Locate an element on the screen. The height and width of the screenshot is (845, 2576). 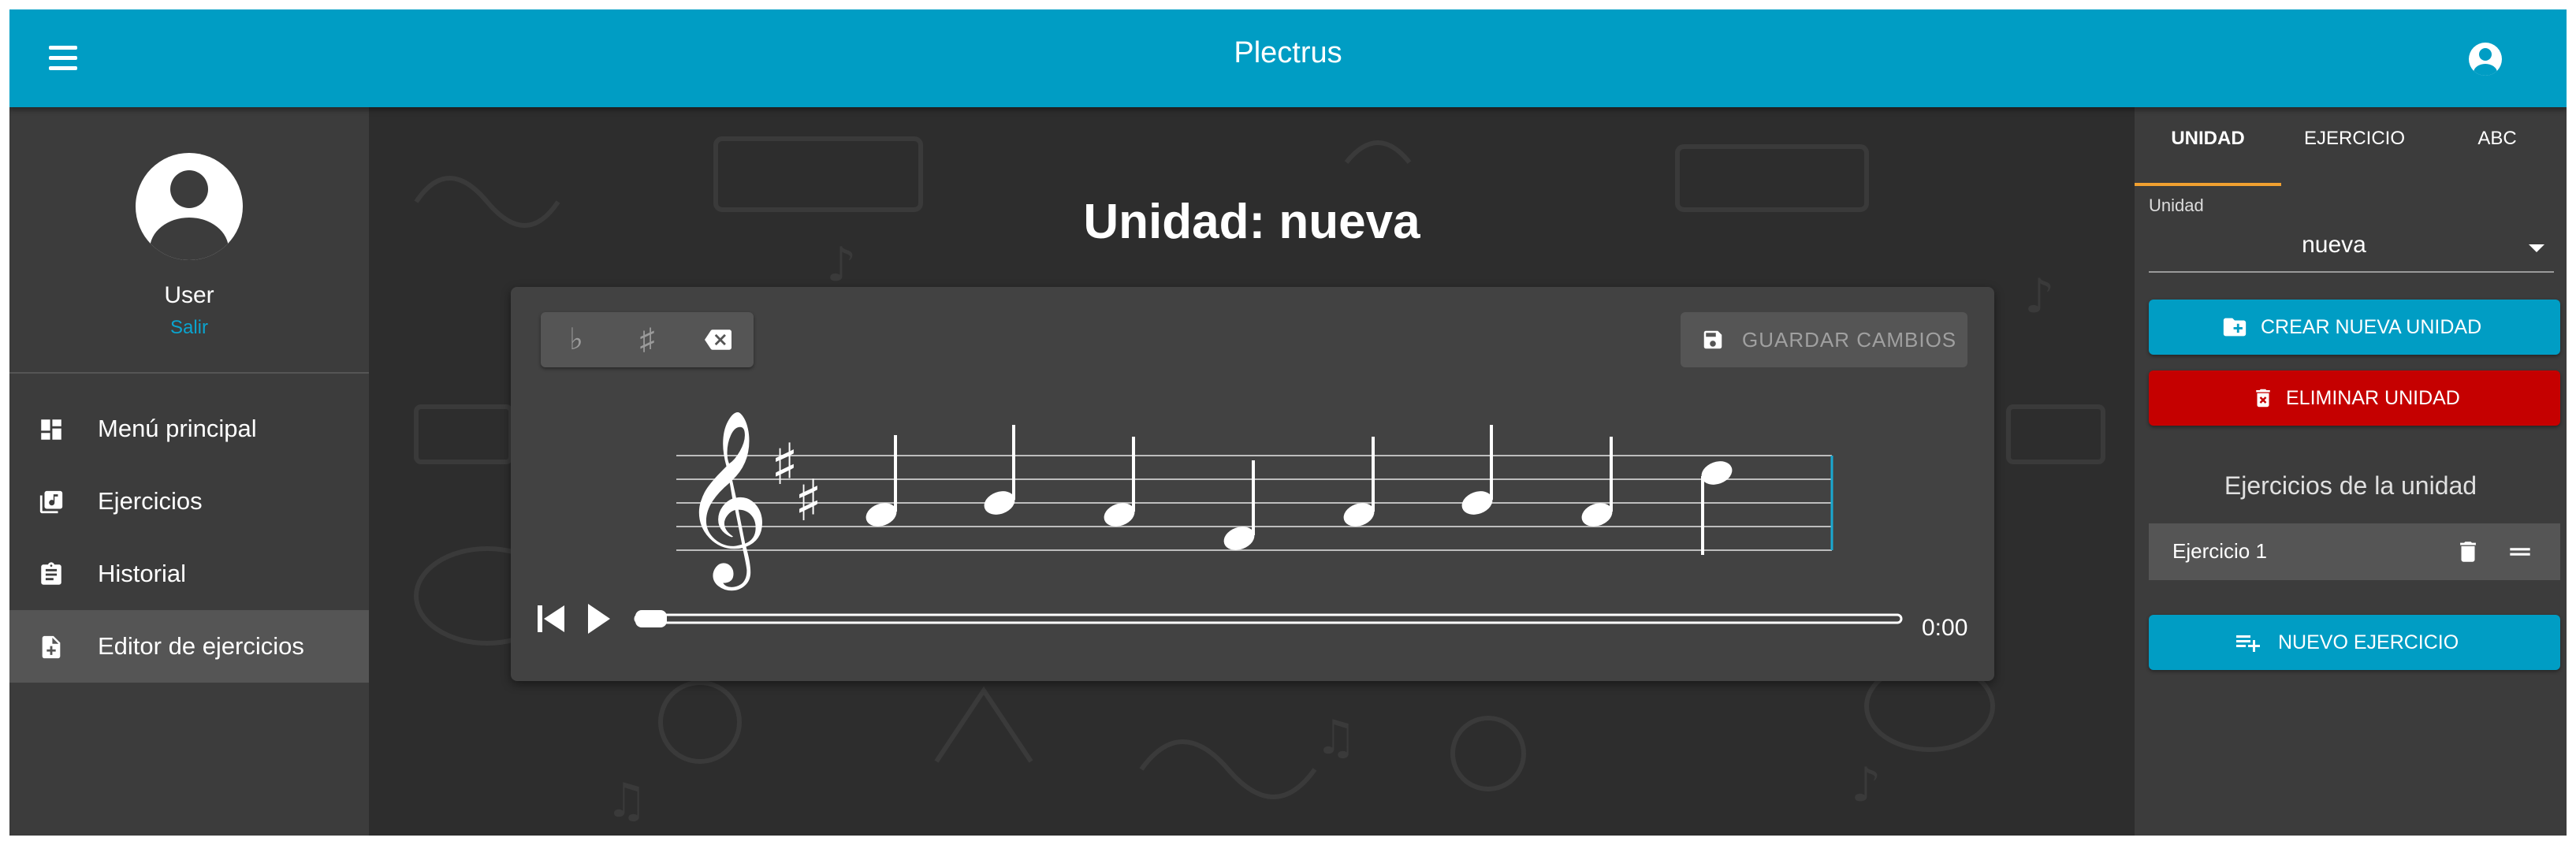
sidebar-item-ejercicios: Ejercicios is located at coordinates (189, 501).